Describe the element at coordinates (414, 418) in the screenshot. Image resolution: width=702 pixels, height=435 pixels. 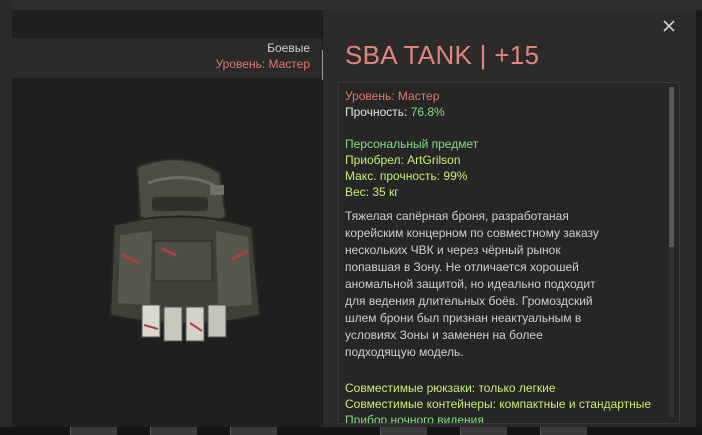
I see `night-vision: Прибор ночного видения` at that location.